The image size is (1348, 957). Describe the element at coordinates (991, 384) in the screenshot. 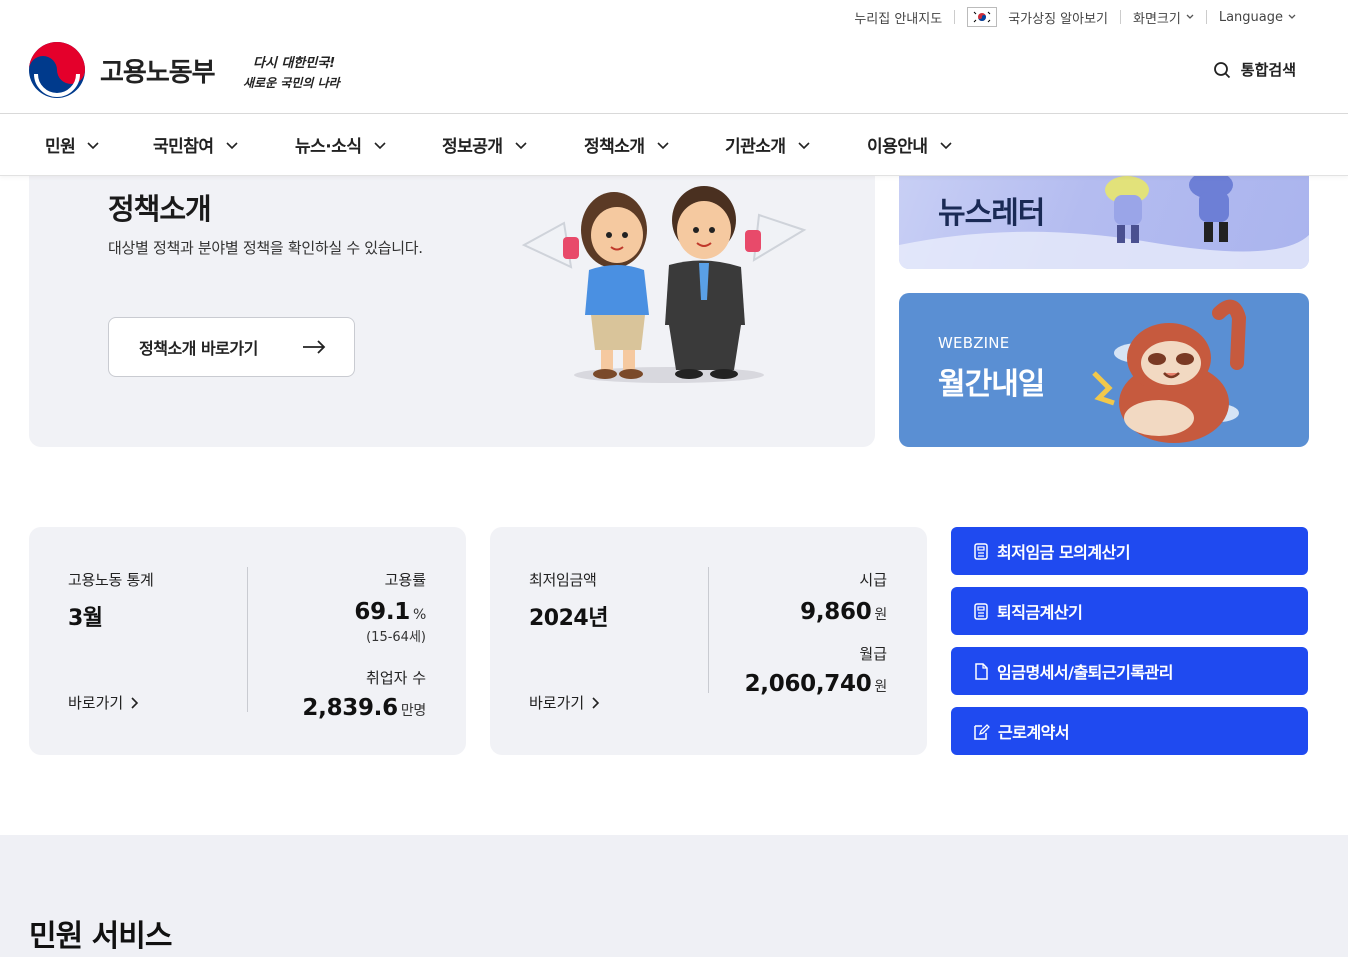

I see `webzine-title: 월간내일` at that location.